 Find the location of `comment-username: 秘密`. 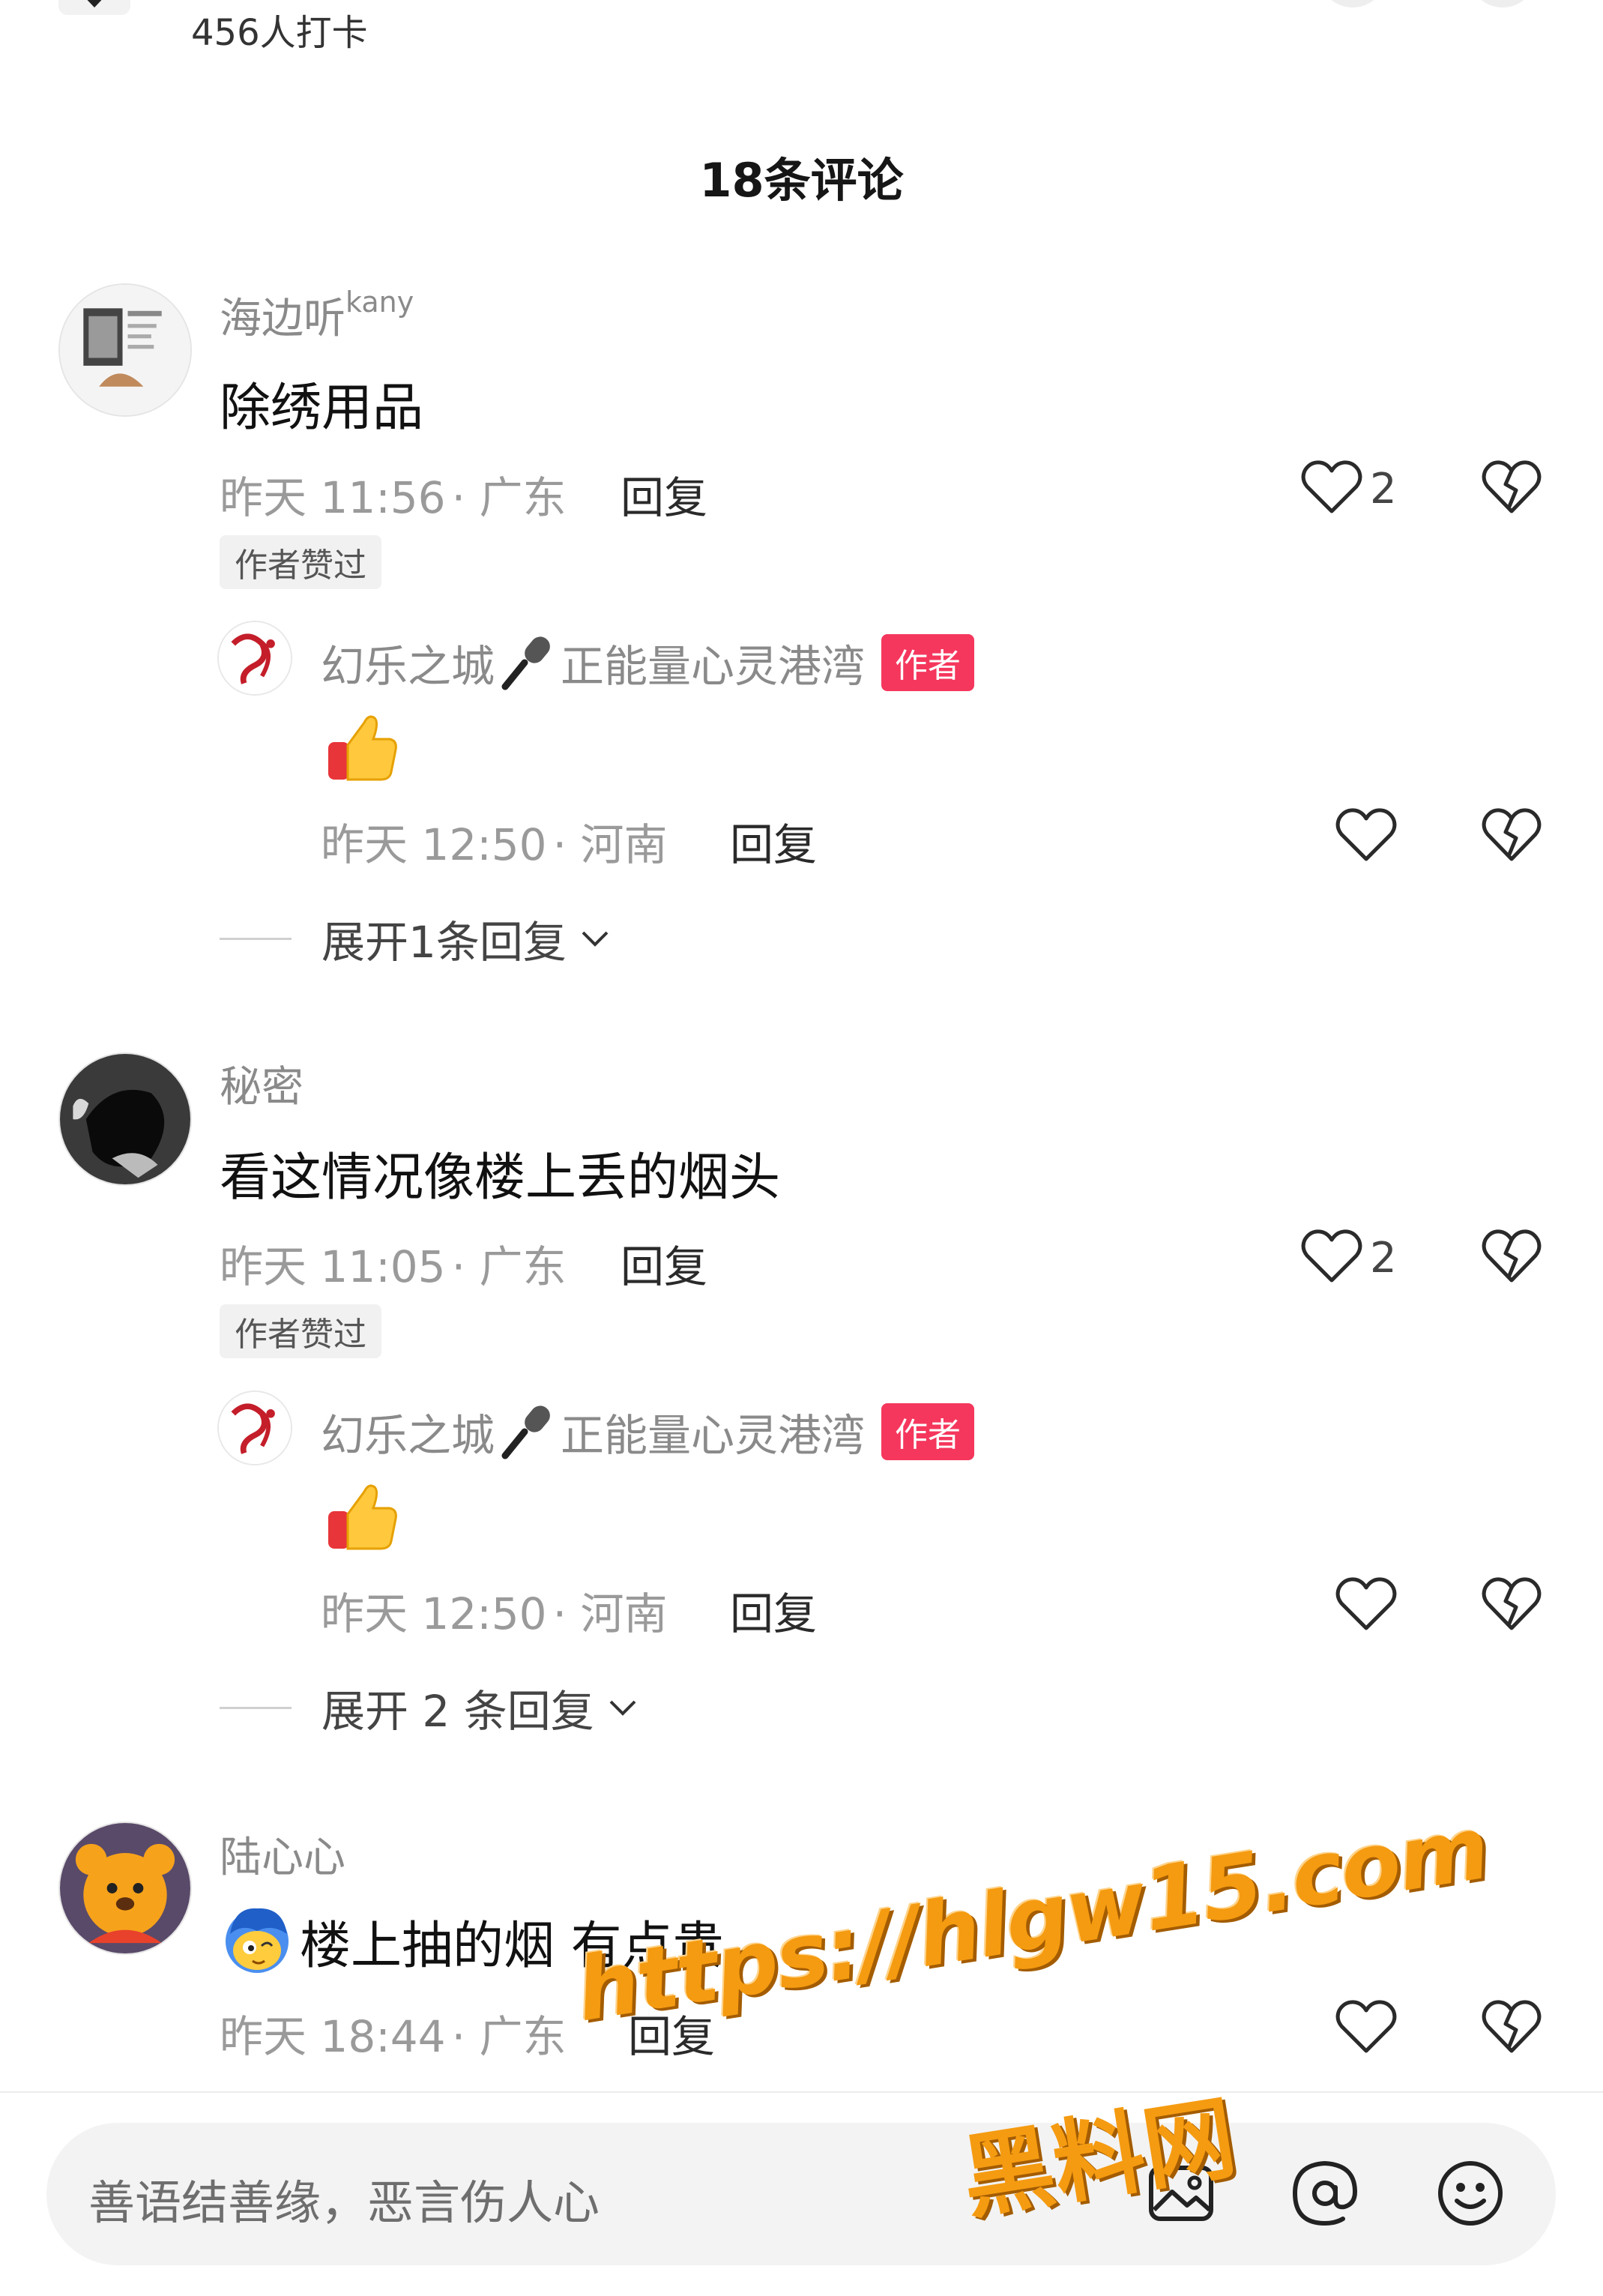

comment-username: 秘密 is located at coordinates (262, 1083).